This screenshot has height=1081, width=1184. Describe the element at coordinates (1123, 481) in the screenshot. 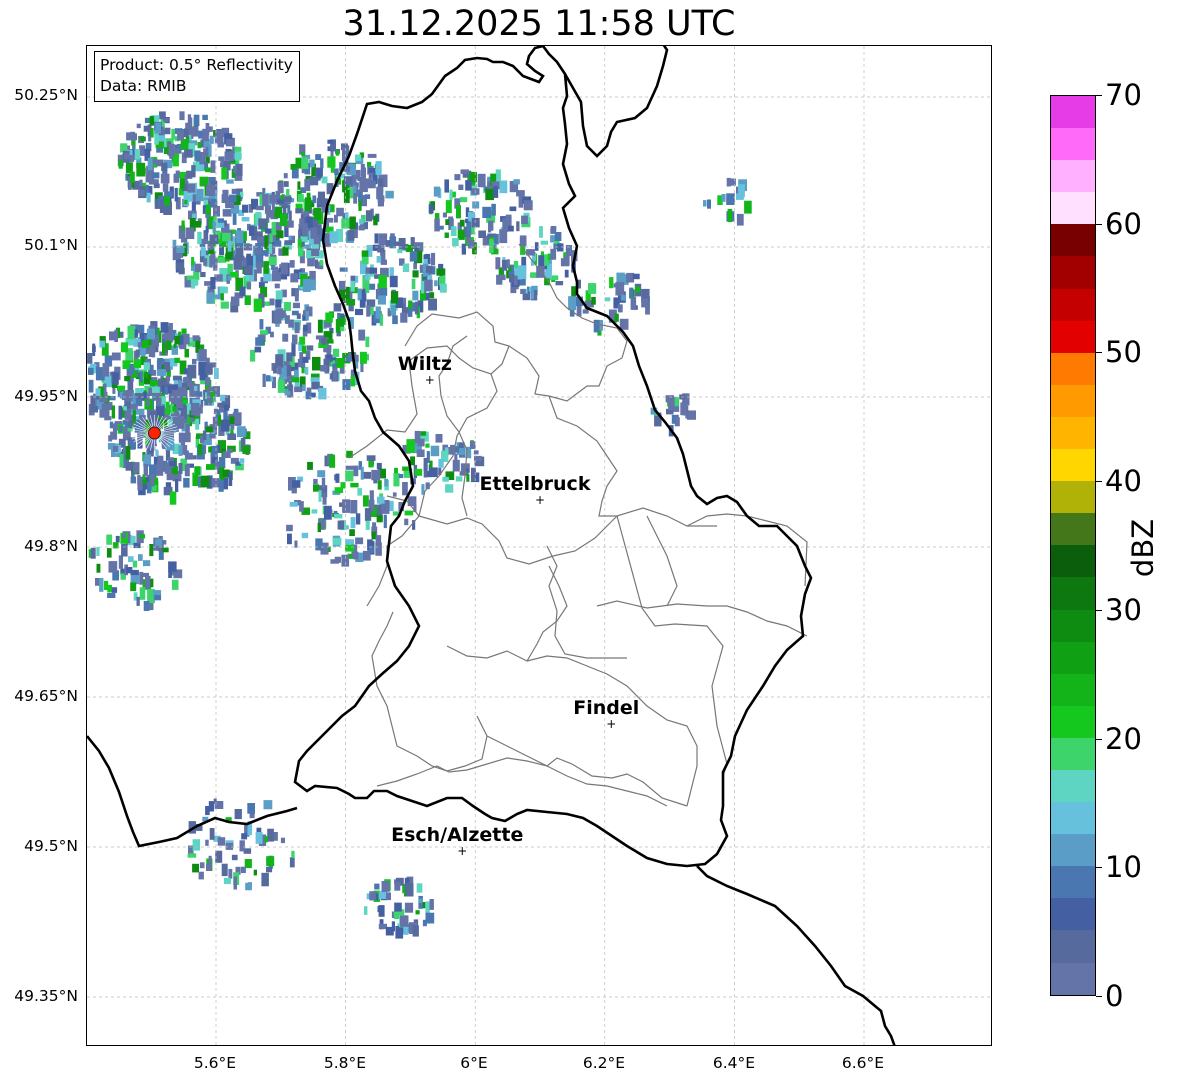

I see `colorbar-tick-label: 40` at that location.